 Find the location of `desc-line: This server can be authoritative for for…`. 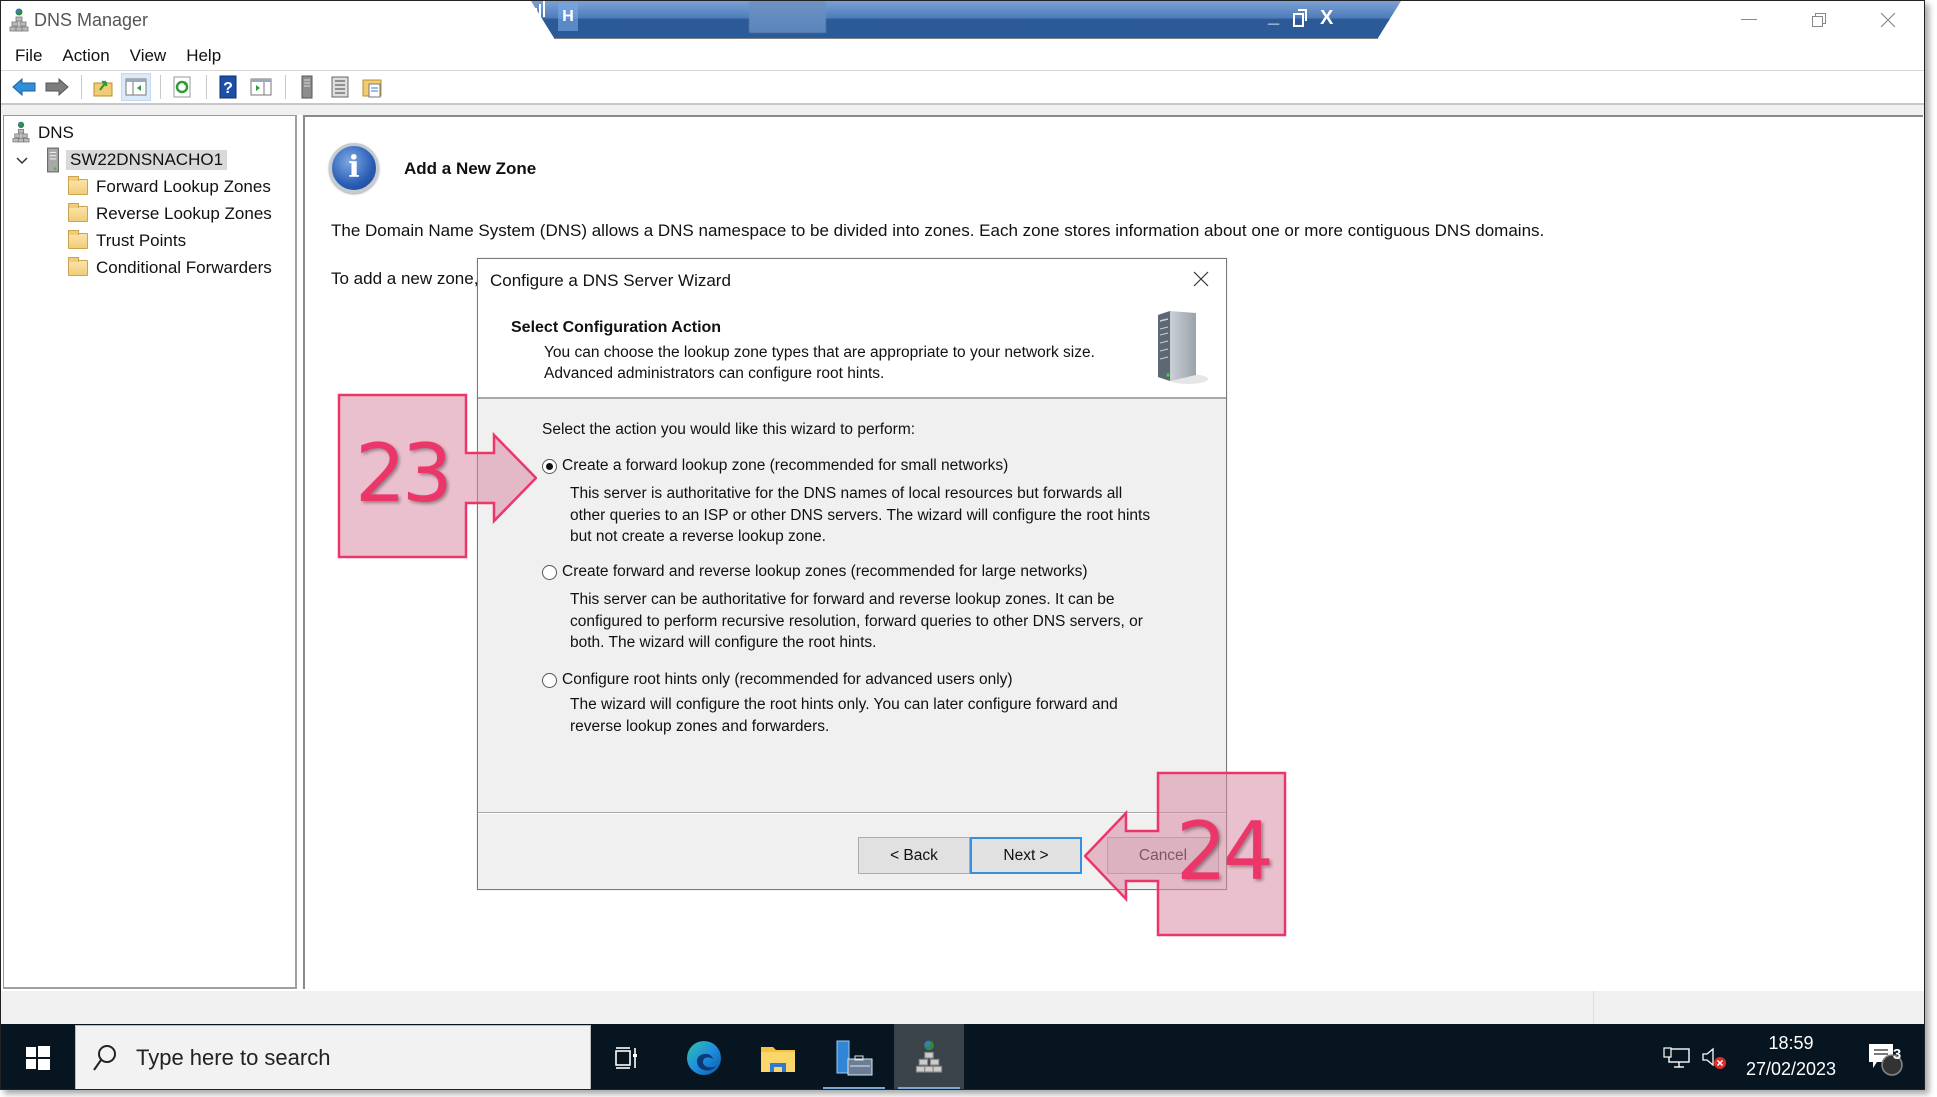

desc-line: This server can be authoritative for for… is located at coordinates (842, 599).